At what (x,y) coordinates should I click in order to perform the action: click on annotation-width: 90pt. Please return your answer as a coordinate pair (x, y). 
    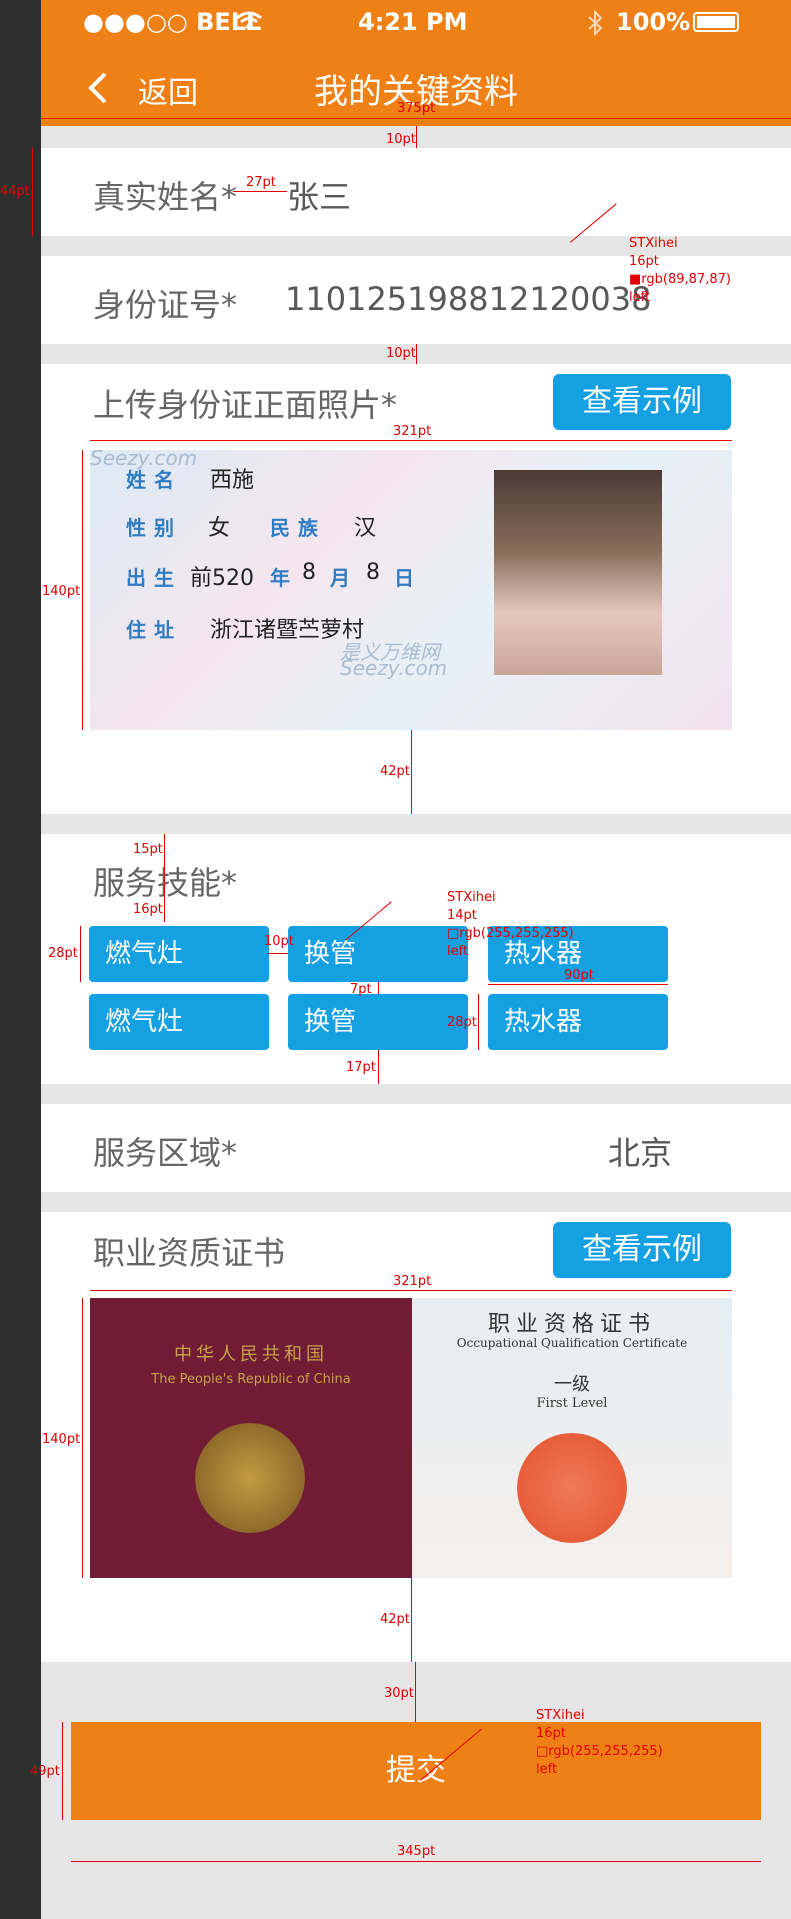
    Looking at the image, I should click on (579, 975).